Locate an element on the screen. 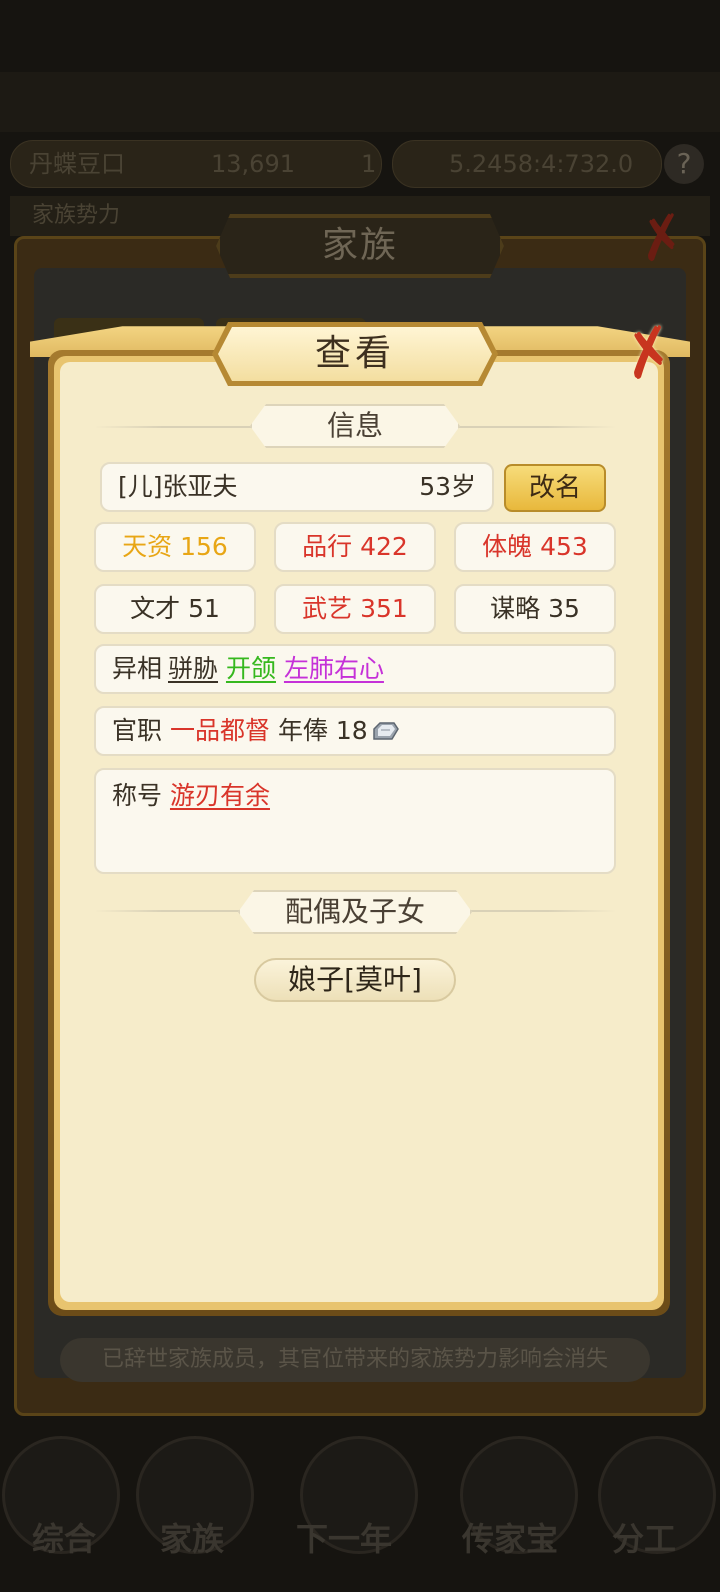  member-name-box: [儿]张亚夫 53岁 is located at coordinates (297, 487).